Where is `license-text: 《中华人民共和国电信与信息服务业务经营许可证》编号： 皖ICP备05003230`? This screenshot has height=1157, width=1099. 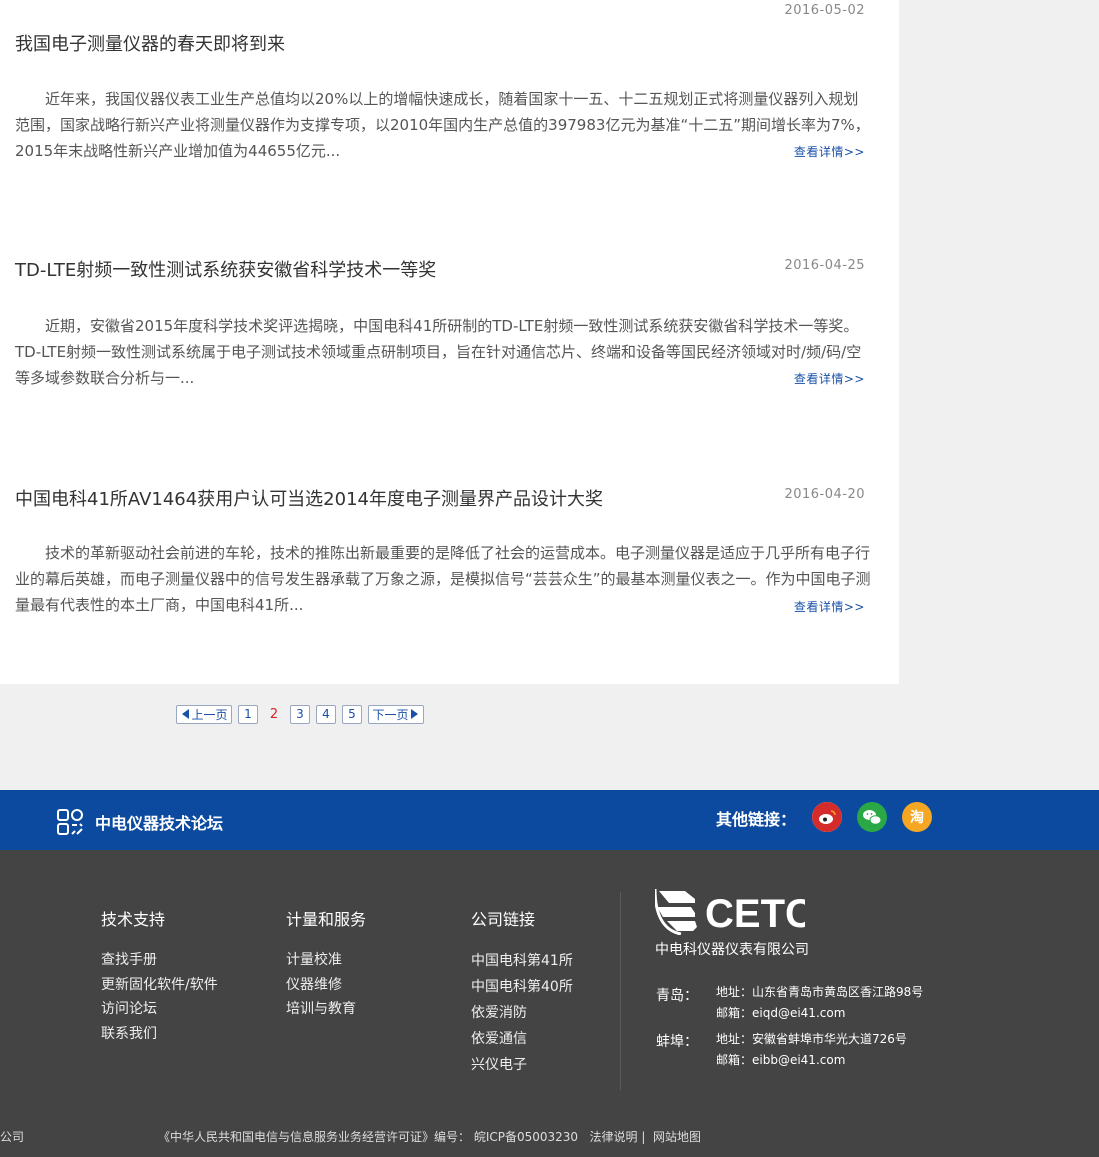 license-text: 《中华人民共和国电信与信息服务业务经营许可证》编号： 皖ICP备05003230 is located at coordinates (368, 1137).